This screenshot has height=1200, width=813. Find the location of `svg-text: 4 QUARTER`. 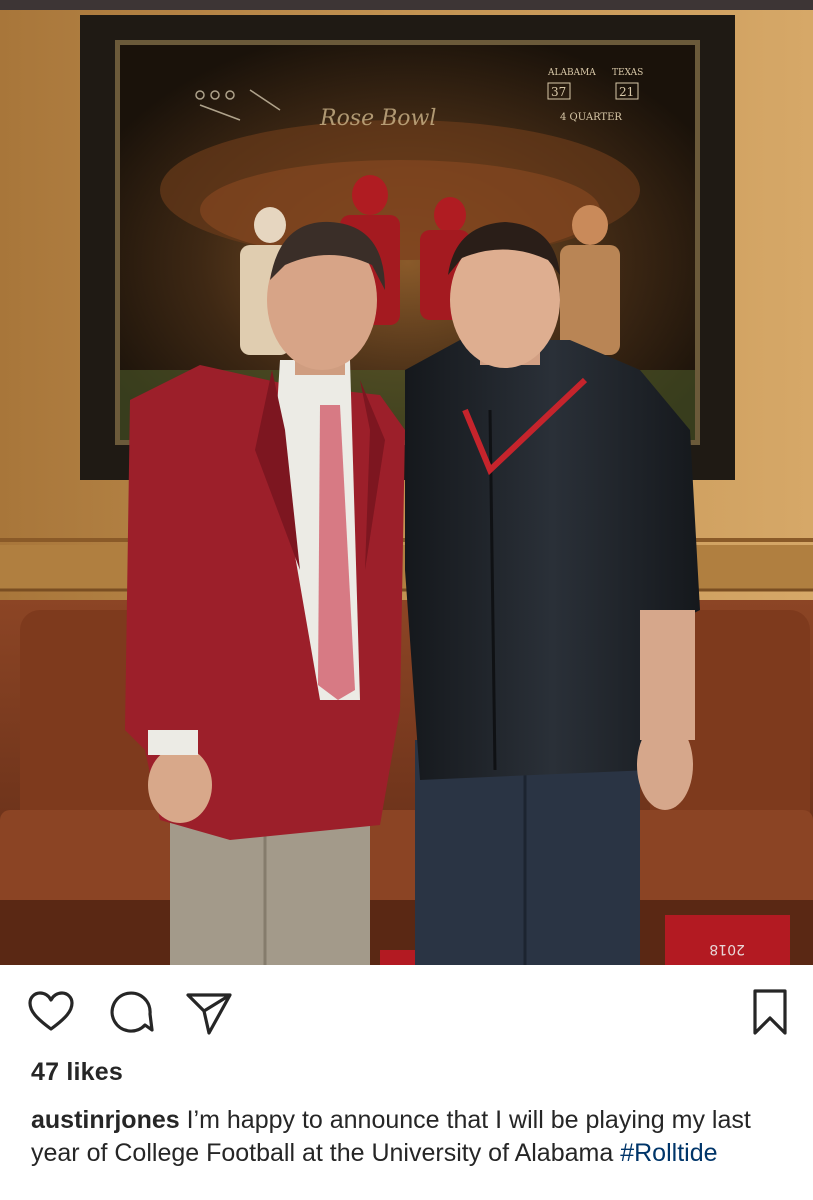

svg-text: 4 QUARTER is located at coordinates (591, 117).